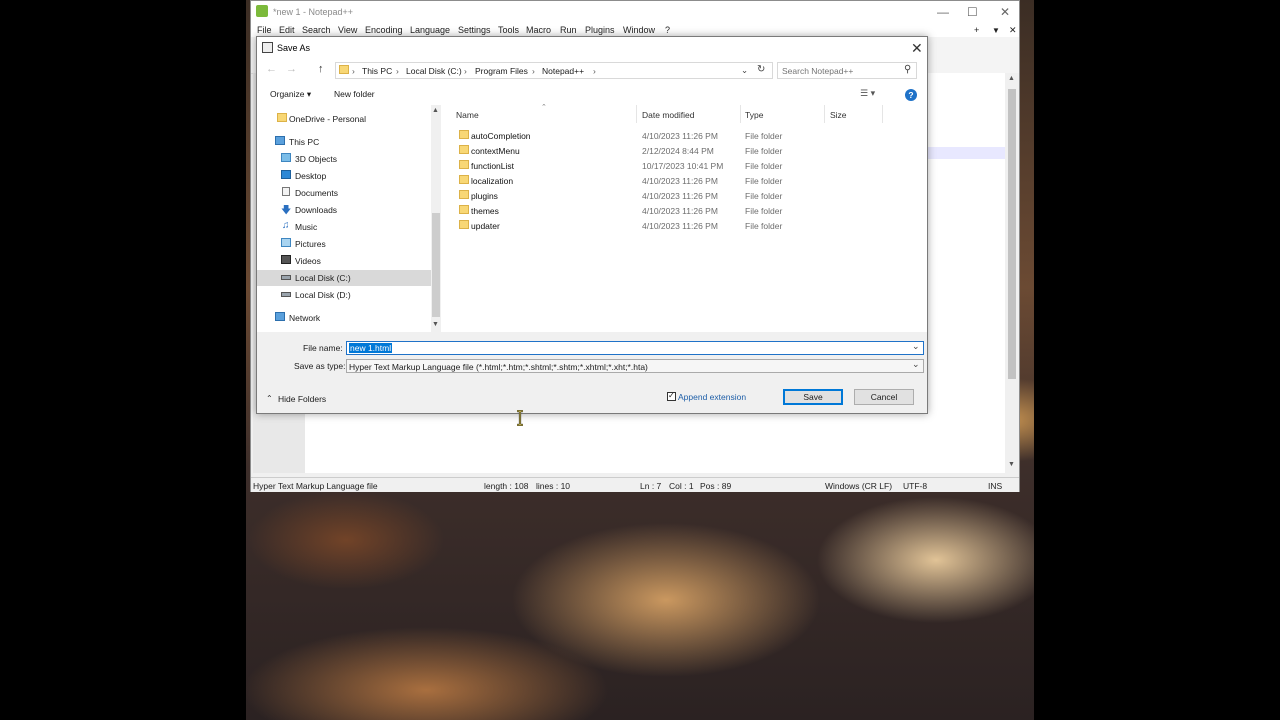  What do you see at coordinates (639, 30) in the screenshot?
I see `menu-window: Window` at bounding box center [639, 30].